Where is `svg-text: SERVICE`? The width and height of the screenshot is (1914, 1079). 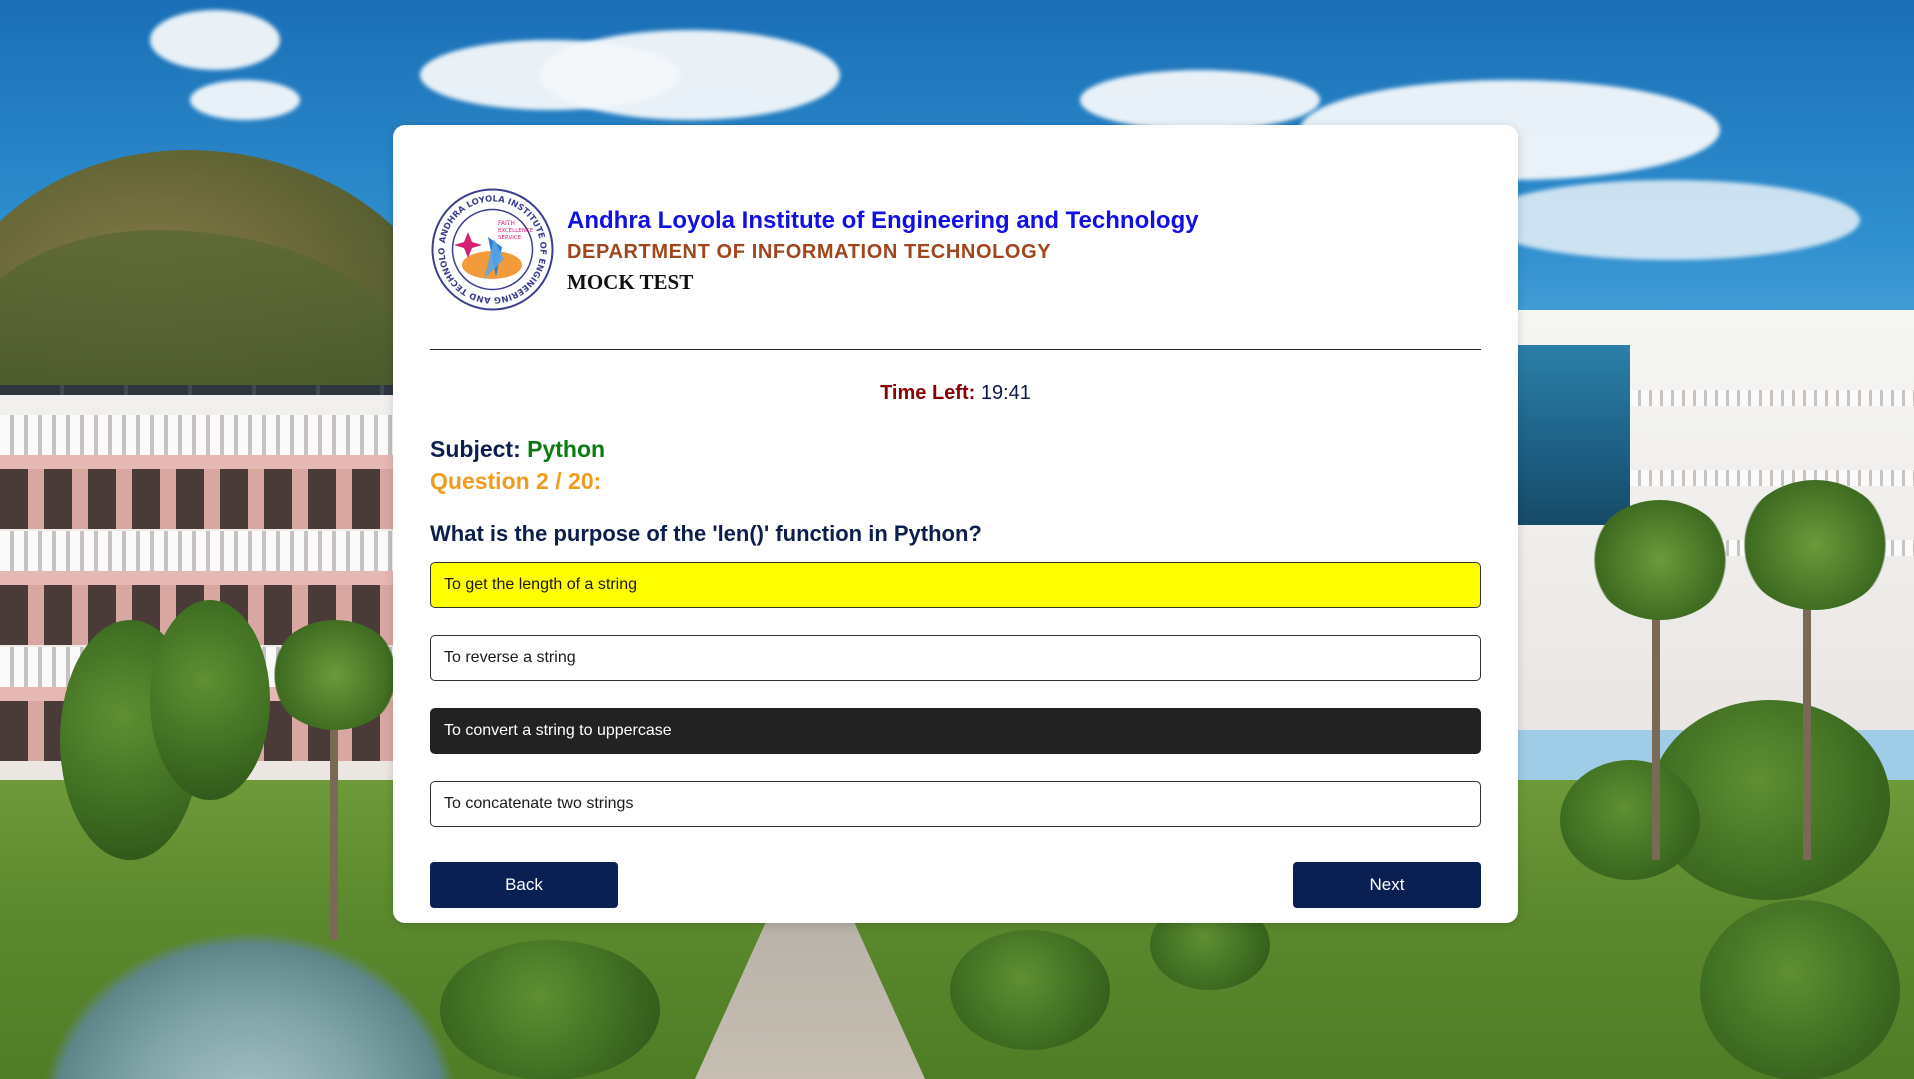 svg-text: SERVICE is located at coordinates (510, 238).